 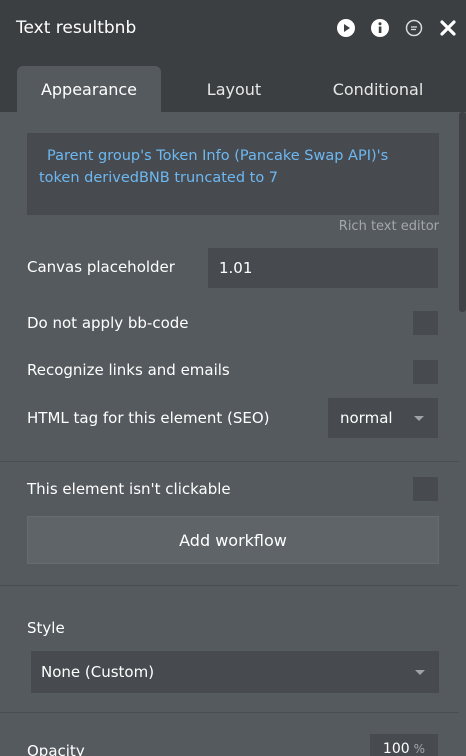 I want to click on style-label: Style, so click(x=46, y=628).